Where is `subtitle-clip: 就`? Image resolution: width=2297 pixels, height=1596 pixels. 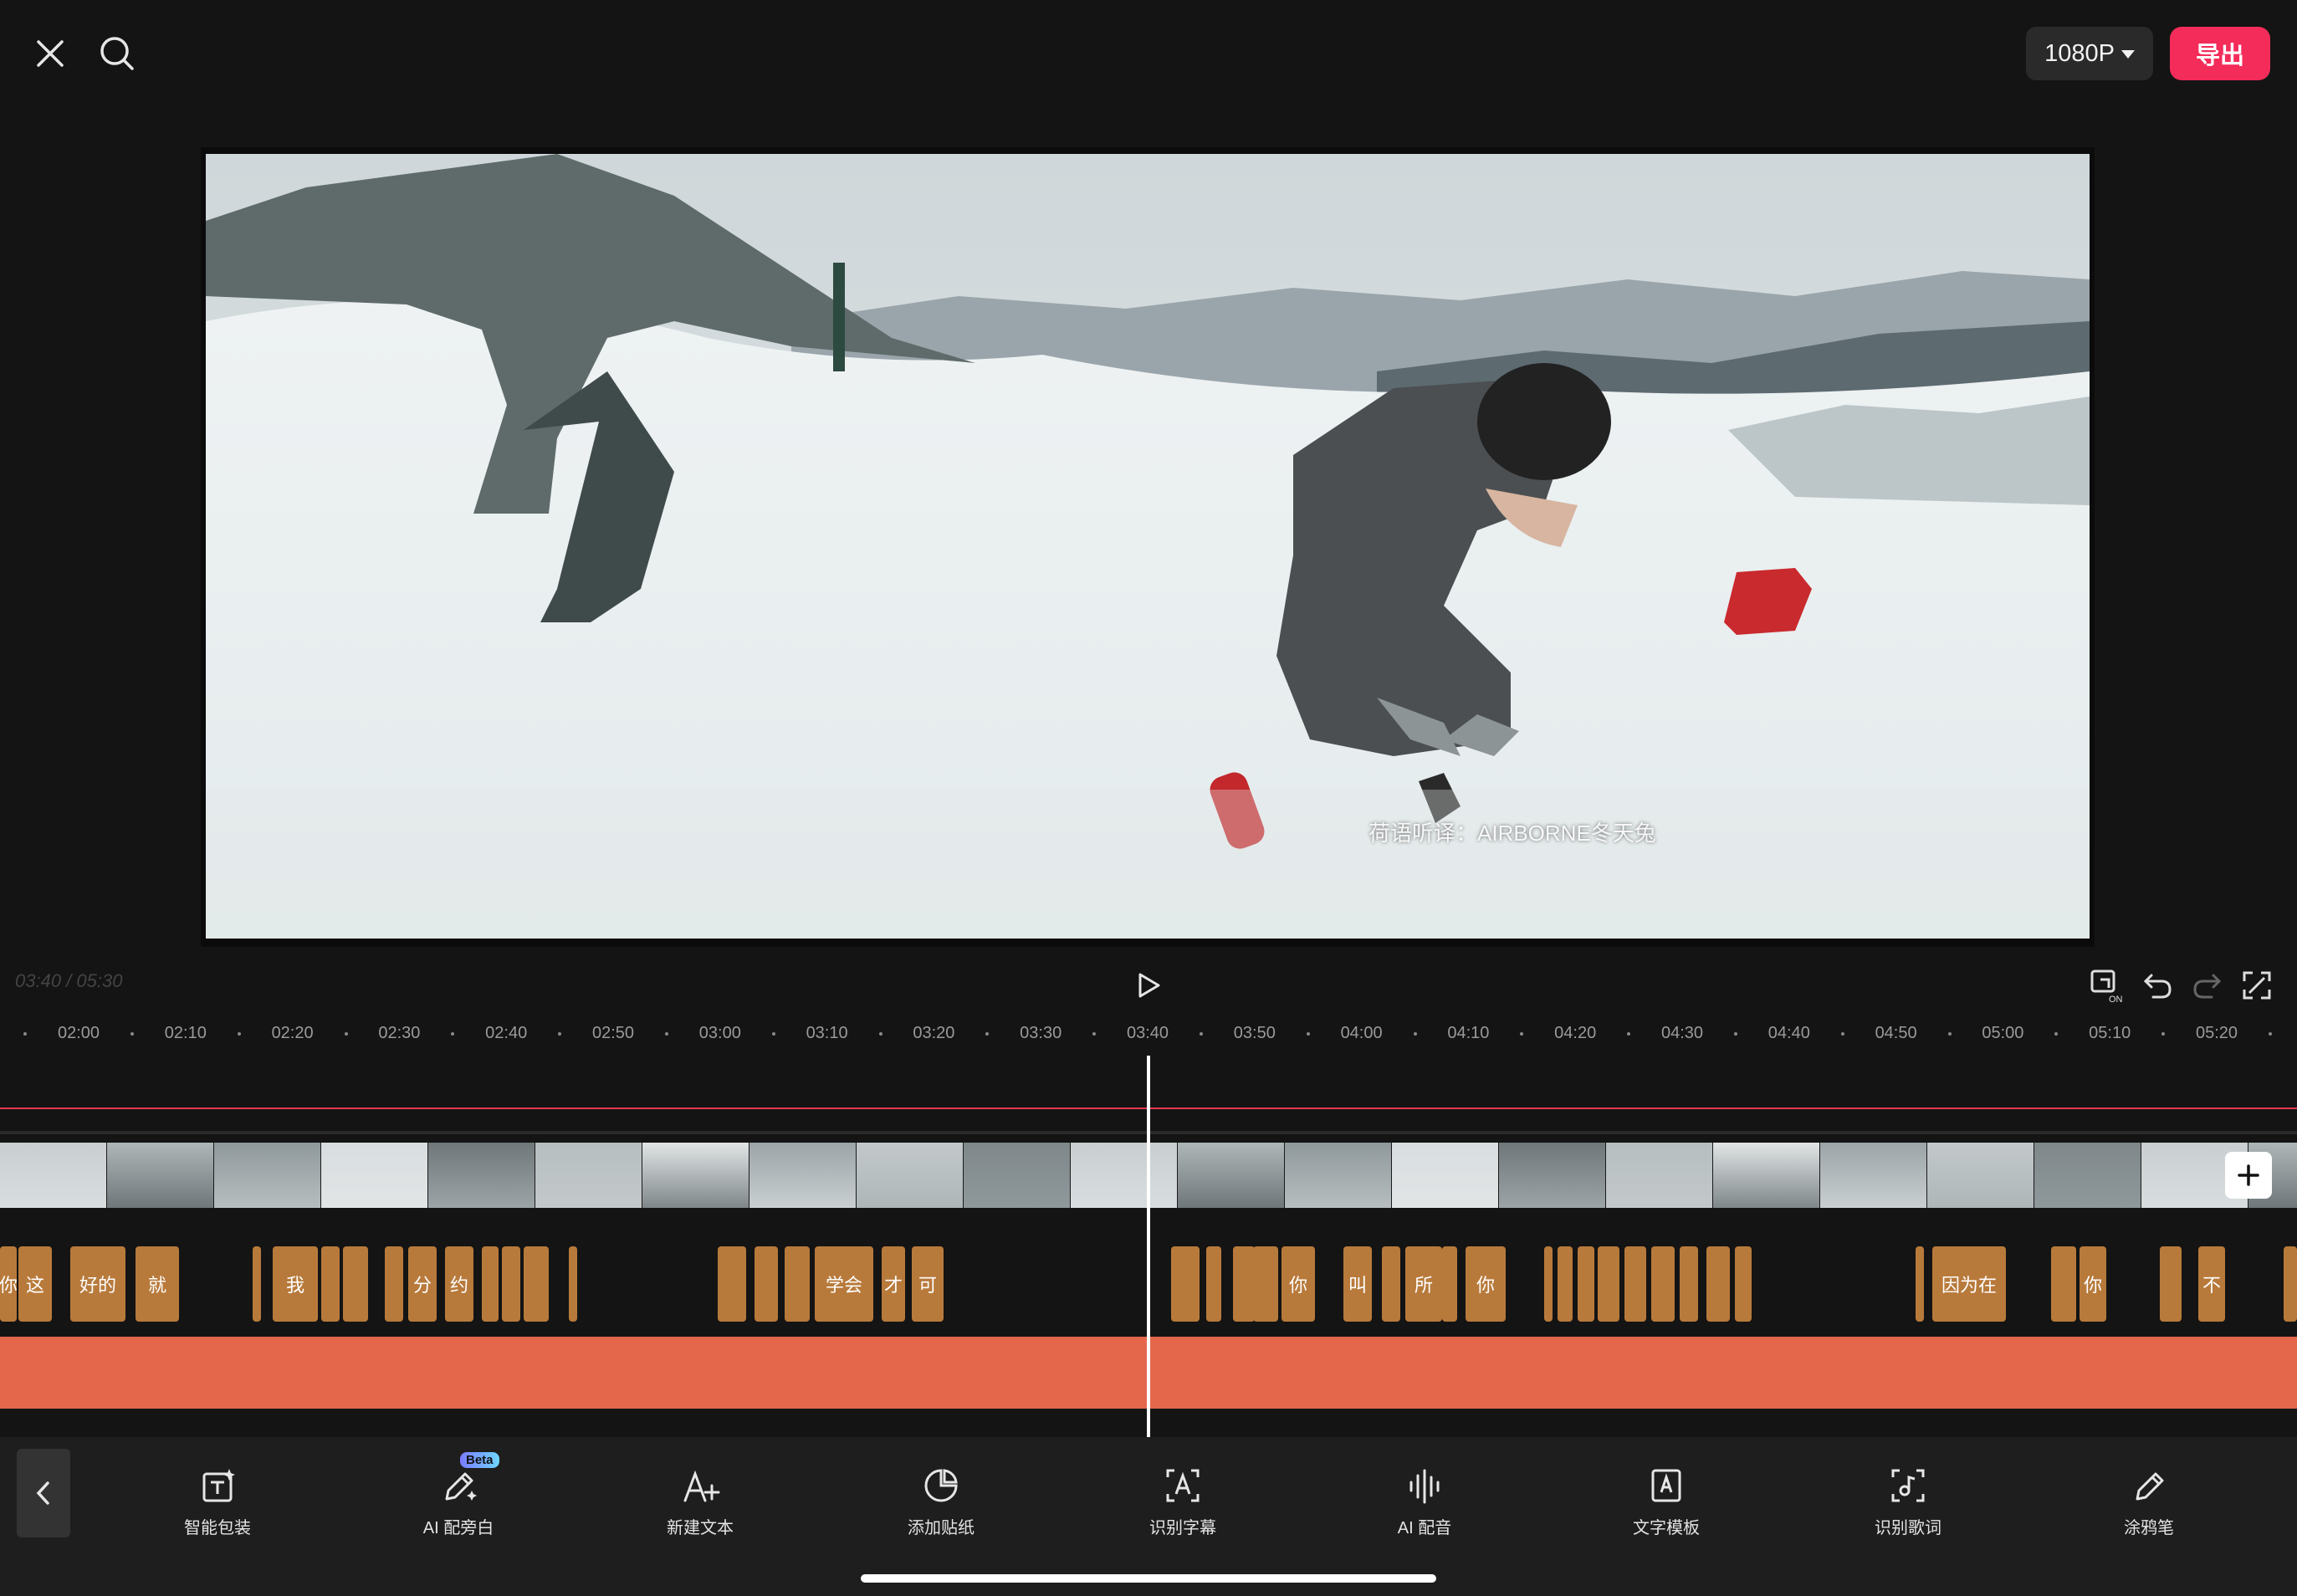 subtitle-clip: 就 is located at coordinates (157, 1284).